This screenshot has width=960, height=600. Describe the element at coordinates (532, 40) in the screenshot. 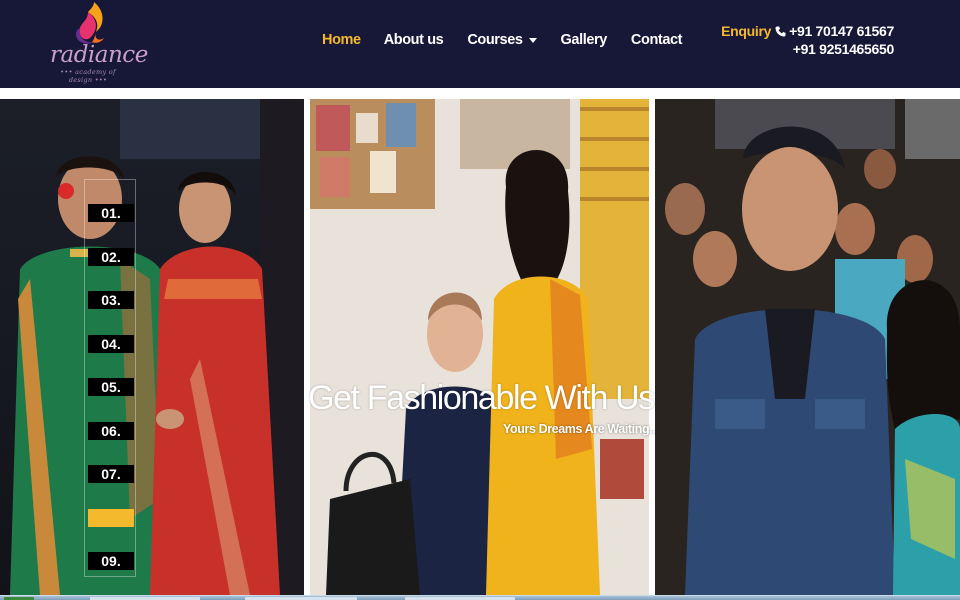

I see `caret-down-icon` at that location.